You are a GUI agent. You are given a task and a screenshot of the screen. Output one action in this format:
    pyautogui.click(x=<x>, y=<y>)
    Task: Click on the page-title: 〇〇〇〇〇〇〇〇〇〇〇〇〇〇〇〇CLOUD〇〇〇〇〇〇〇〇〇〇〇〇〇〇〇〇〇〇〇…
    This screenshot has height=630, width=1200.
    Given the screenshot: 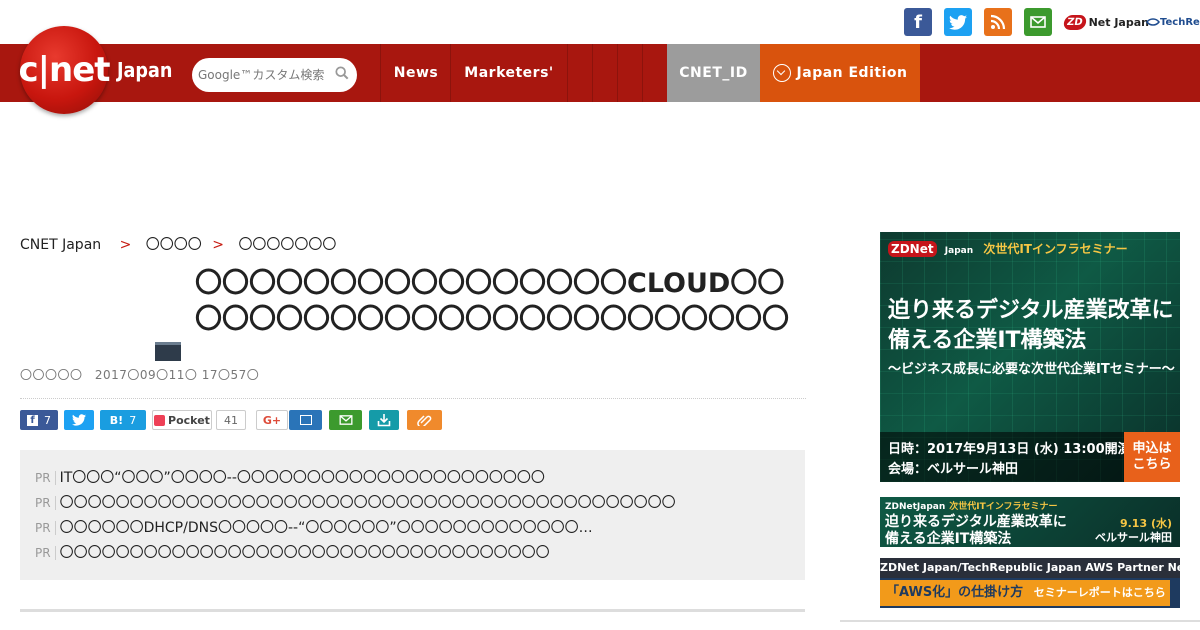 What is the action you would take?
    pyautogui.click(x=492, y=301)
    